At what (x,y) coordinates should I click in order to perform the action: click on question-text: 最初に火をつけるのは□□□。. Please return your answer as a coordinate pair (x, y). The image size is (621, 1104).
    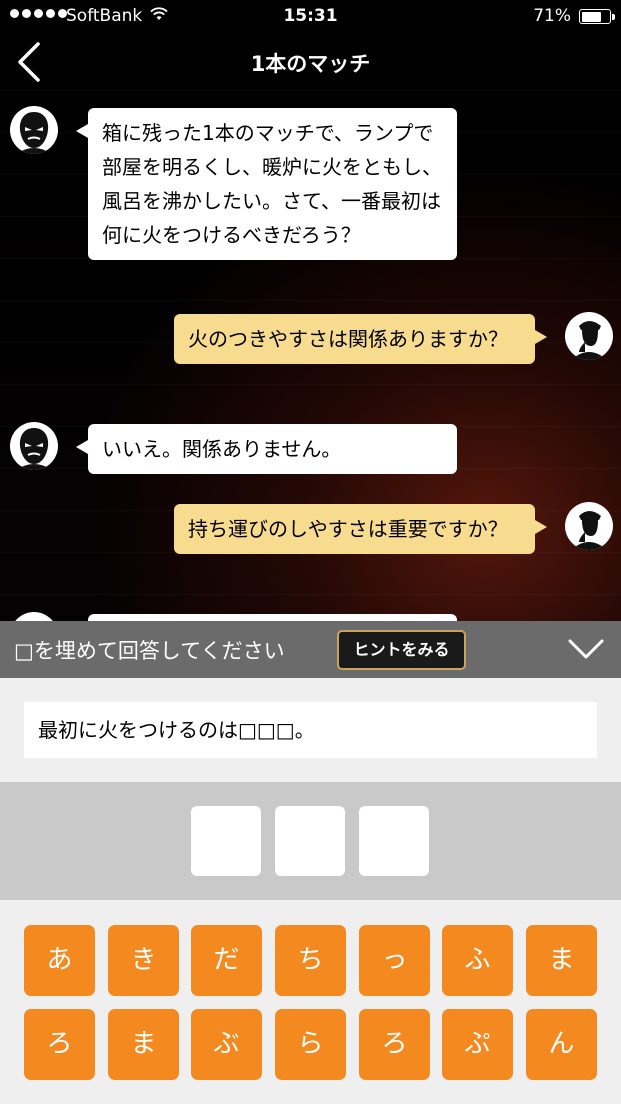
    Looking at the image, I should click on (310, 730).